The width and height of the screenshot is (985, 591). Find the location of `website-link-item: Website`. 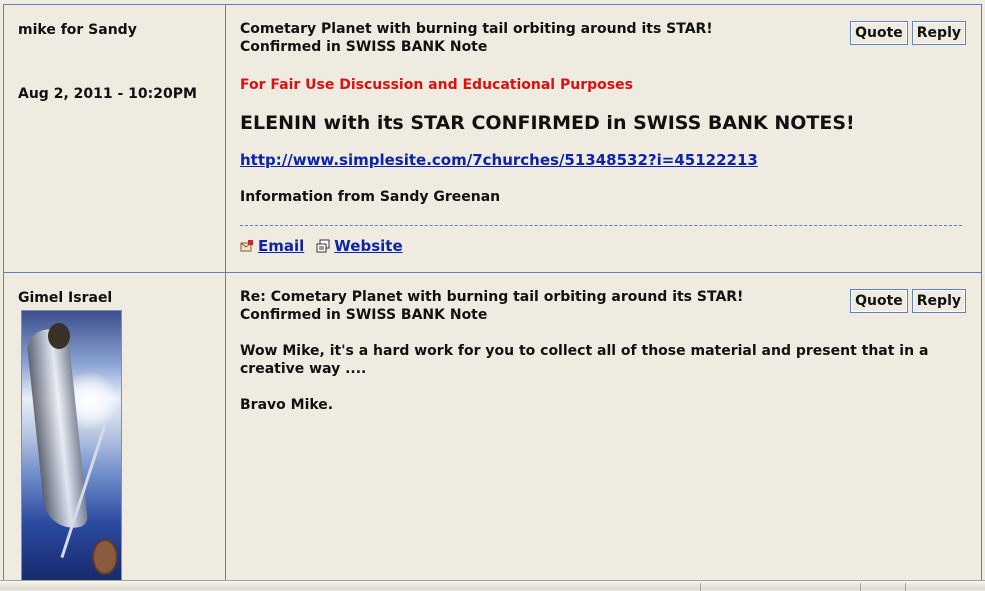

website-link-item: Website is located at coordinates (359, 246).